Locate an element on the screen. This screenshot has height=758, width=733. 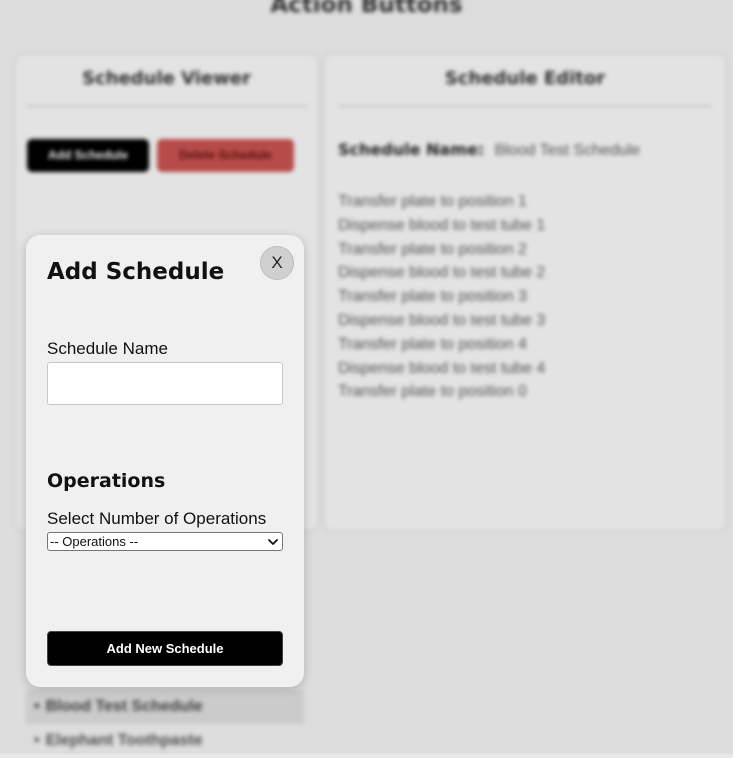
operations-heading: Operations is located at coordinates (106, 481).